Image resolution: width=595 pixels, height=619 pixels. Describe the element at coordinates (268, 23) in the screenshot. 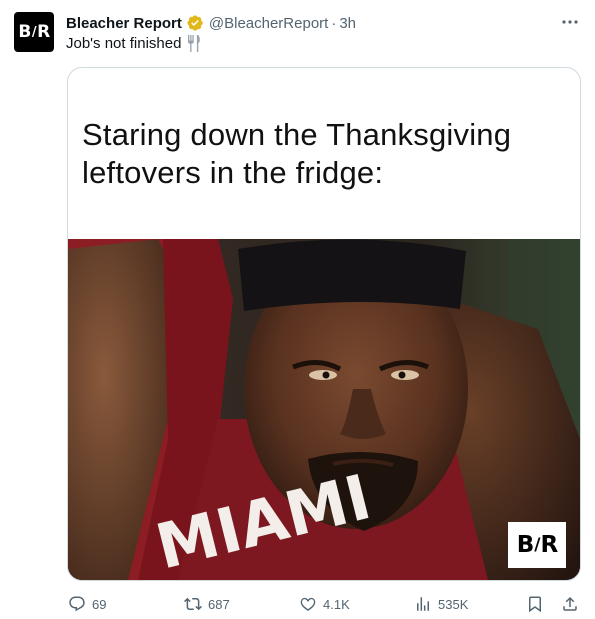

I see `handle: @BleacherReport` at that location.